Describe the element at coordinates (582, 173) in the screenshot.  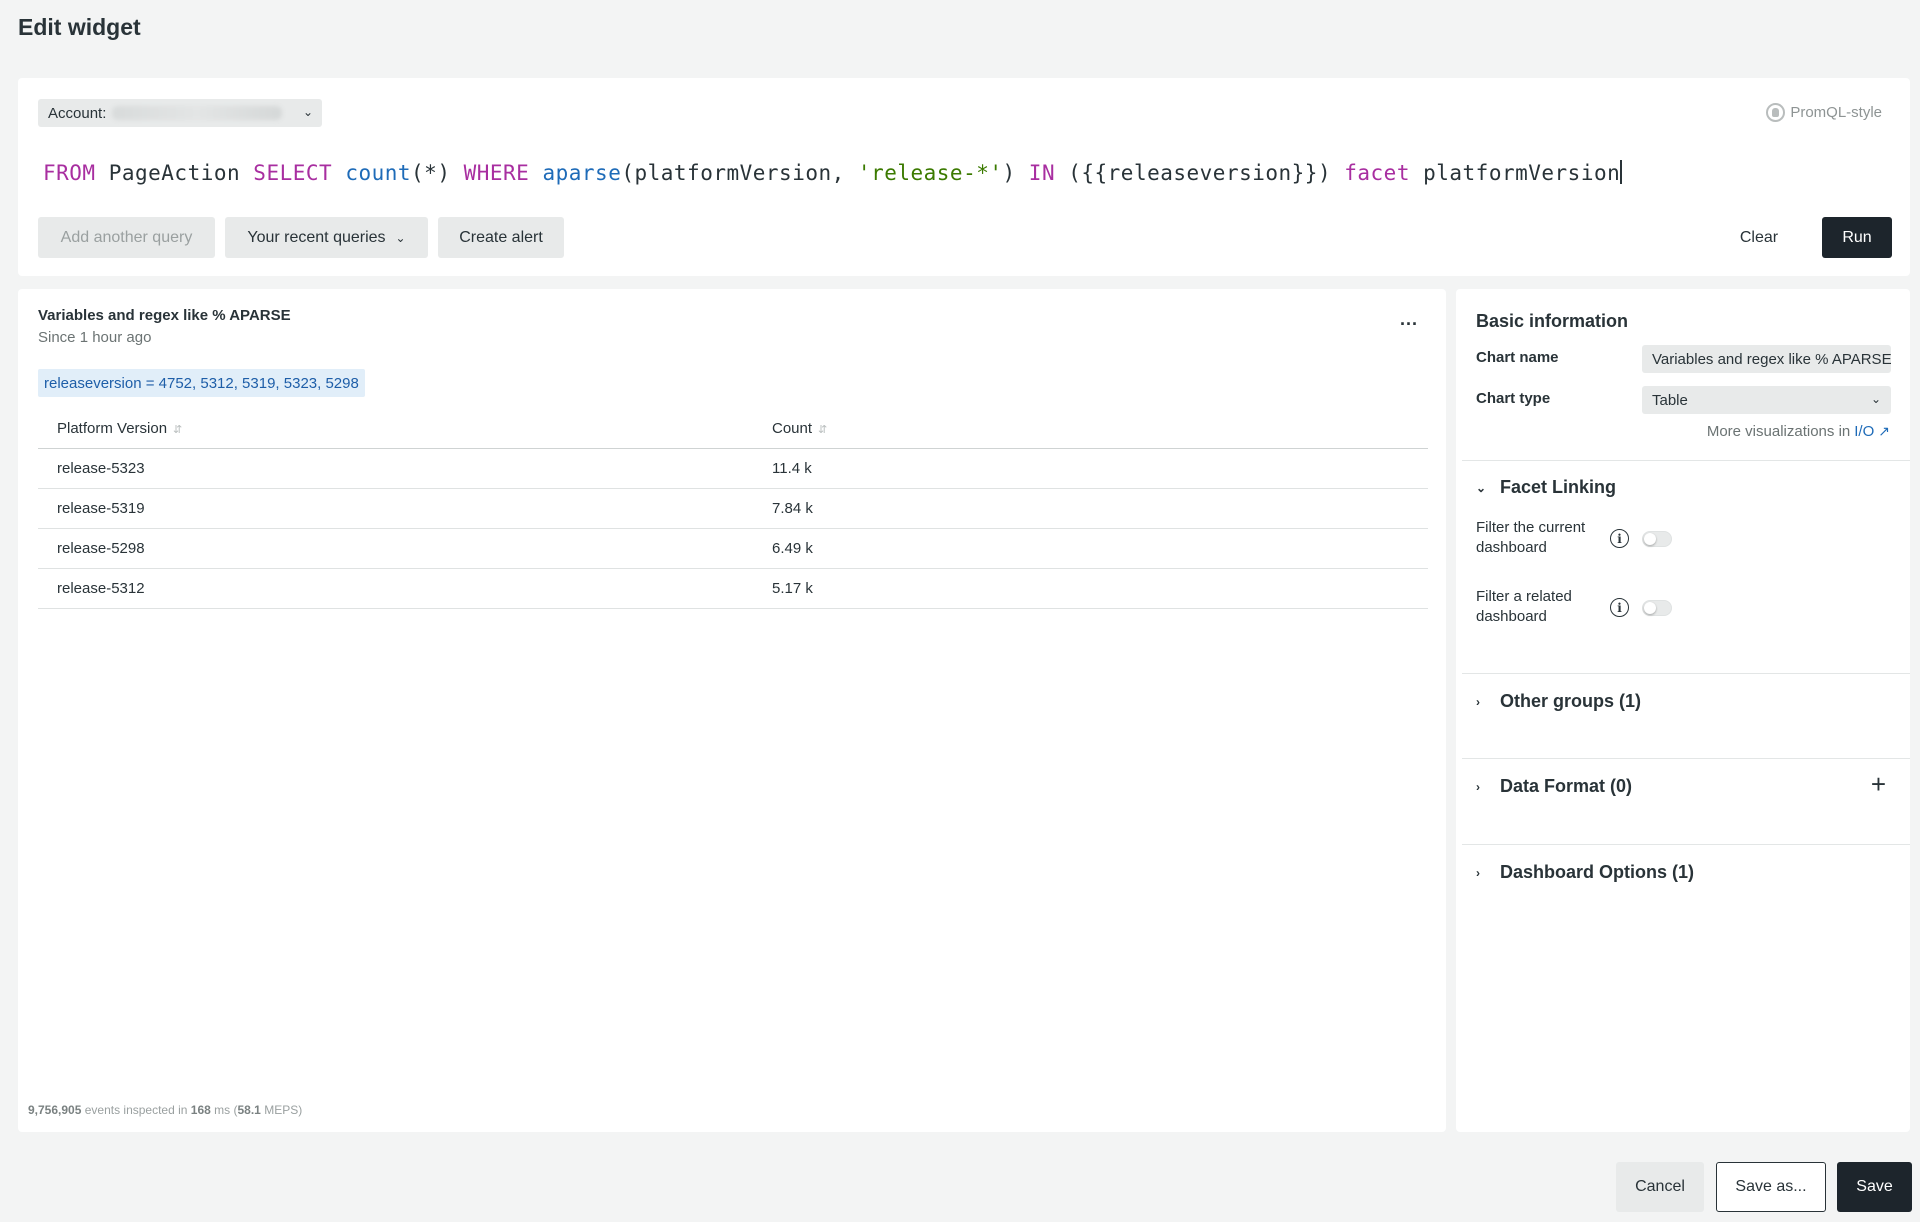
I see `query-token: aparse` at that location.